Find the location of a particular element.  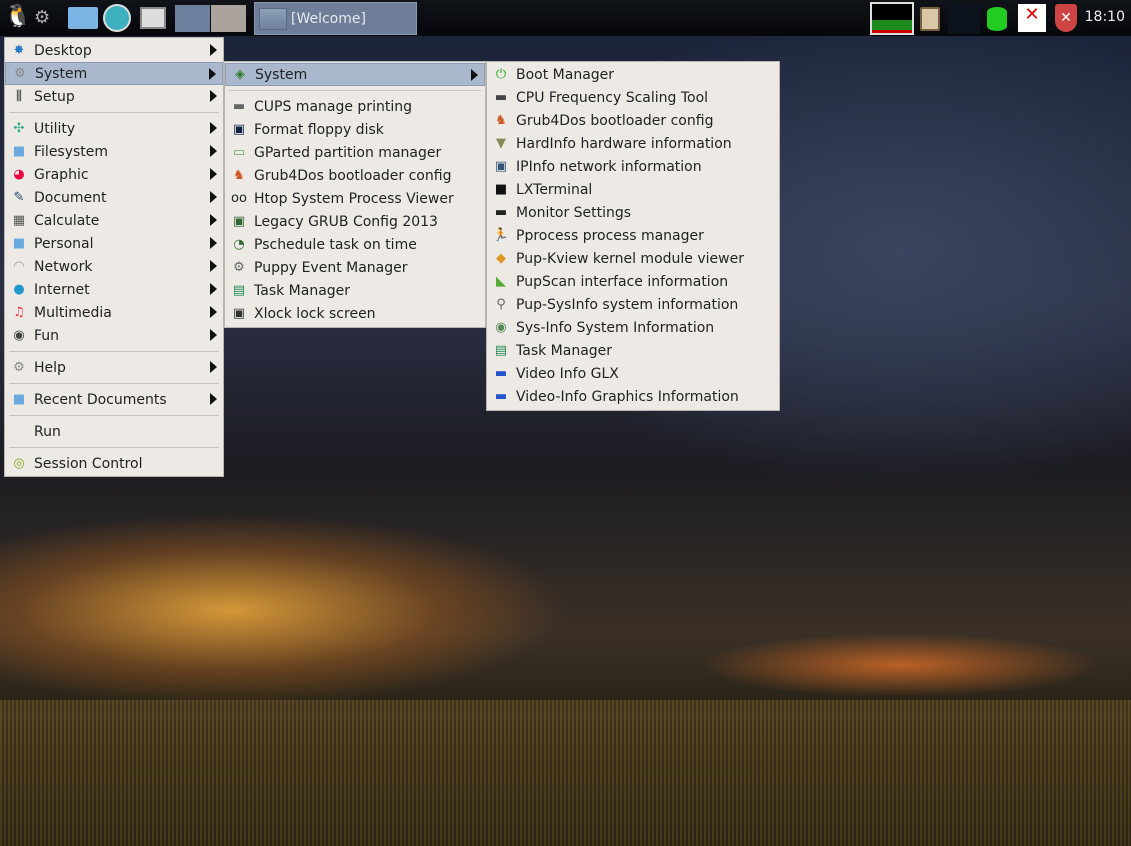

menu-item-pprocess: 🏃 Pprocess process manager is located at coordinates (633, 235).